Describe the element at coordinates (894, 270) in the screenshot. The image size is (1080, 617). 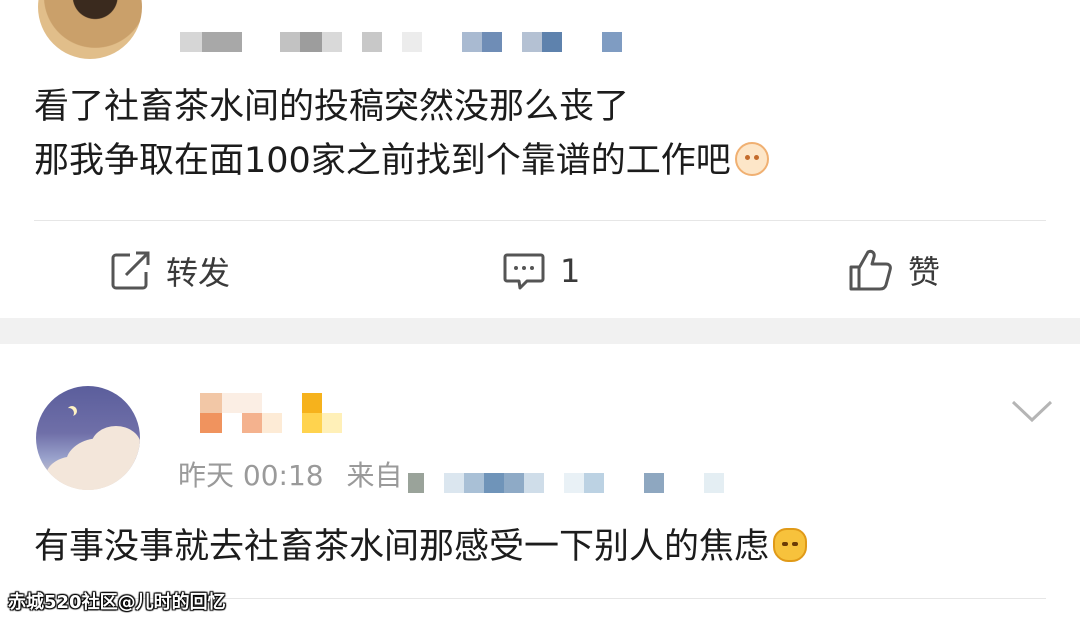
I see `like-button: 赞` at that location.